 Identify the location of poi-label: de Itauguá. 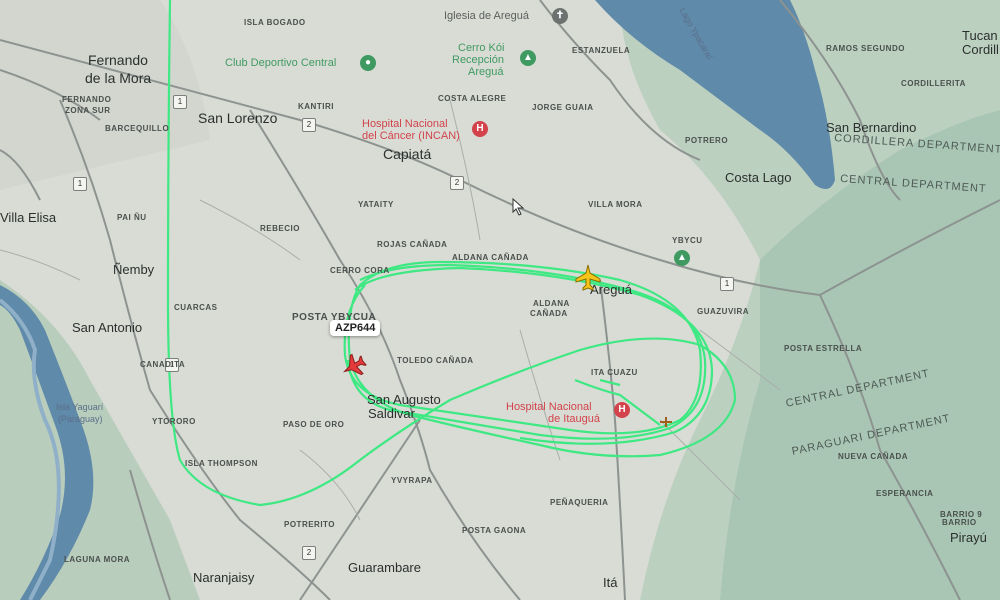
(574, 419).